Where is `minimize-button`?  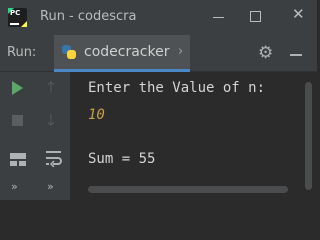
minimize-button is located at coordinates (218, 17).